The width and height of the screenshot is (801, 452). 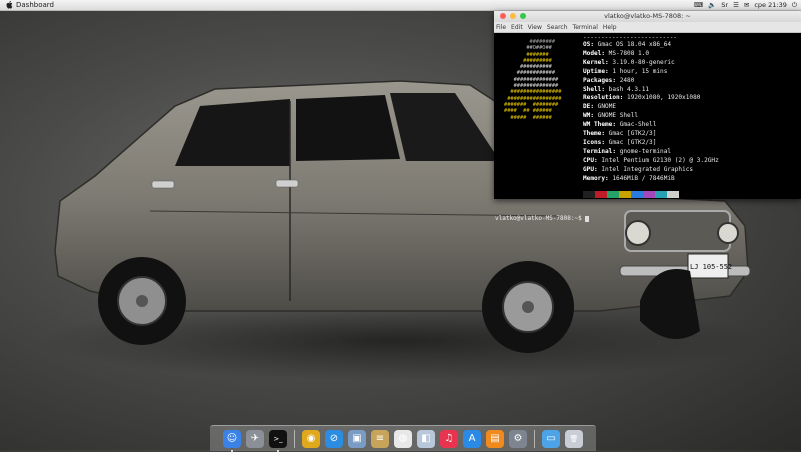 I want to click on info-line: Theme: Gmac [GTK2/3], so click(x=651, y=134).